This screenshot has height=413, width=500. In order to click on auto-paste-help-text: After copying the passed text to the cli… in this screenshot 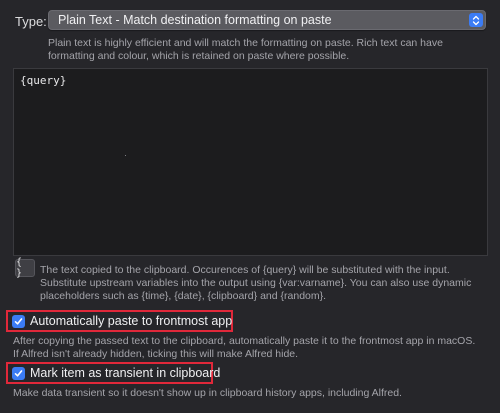, I will do `click(244, 347)`.